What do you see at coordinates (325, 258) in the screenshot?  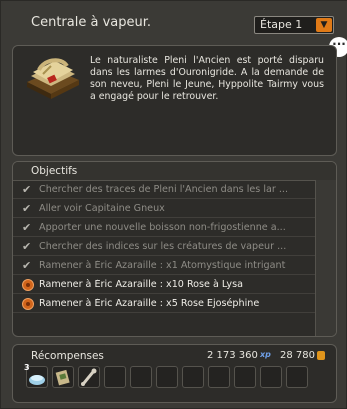 I see `objectives-scrollbar` at bounding box center [325, 258].